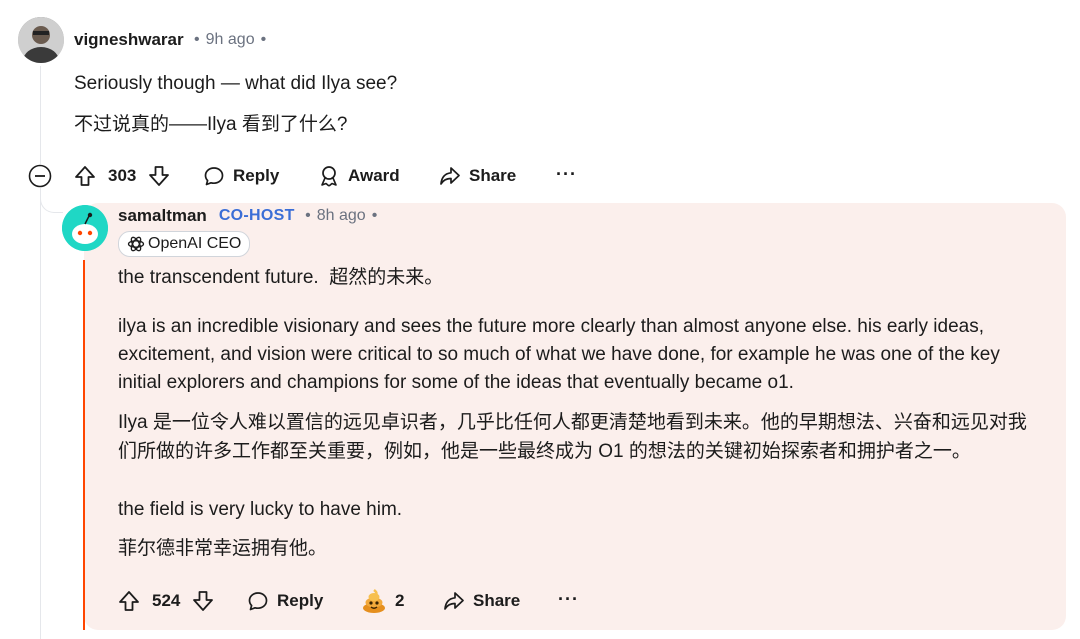 This screenshot has width=1080, height=639. What do you see at coordinates (211, 124) in the screenshot?
I see `comment-text-zh: 不过说真的——Ilya 看到了什么?` at bounding box center [211, 124].